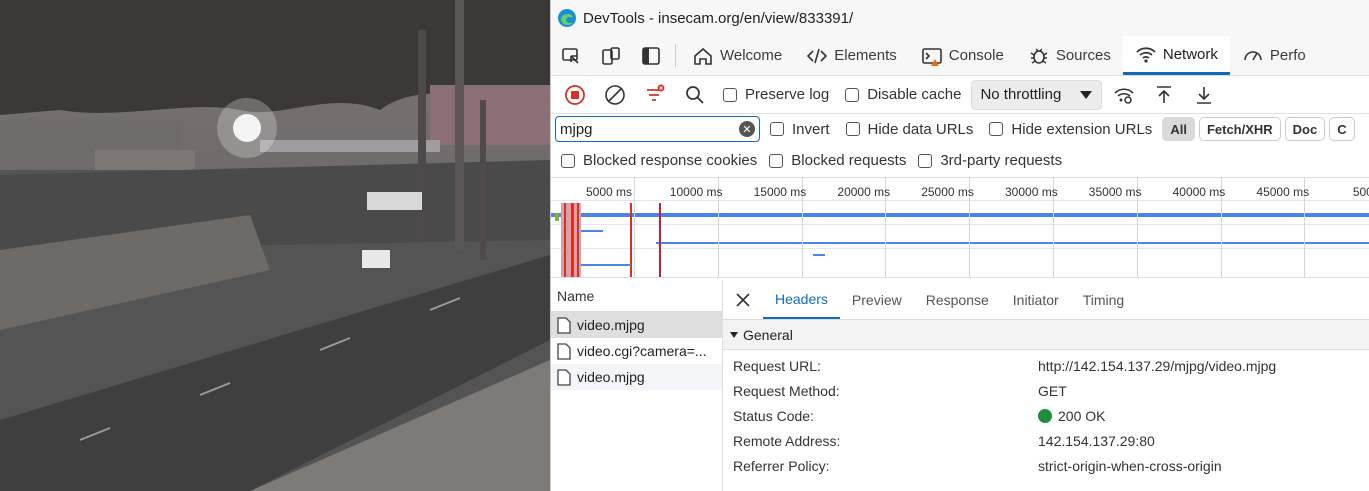 The image size is (1369, 491). Describe the element at coordinates (1342, 129) in the screenshot. I see `type-filter-css: C` at that location.